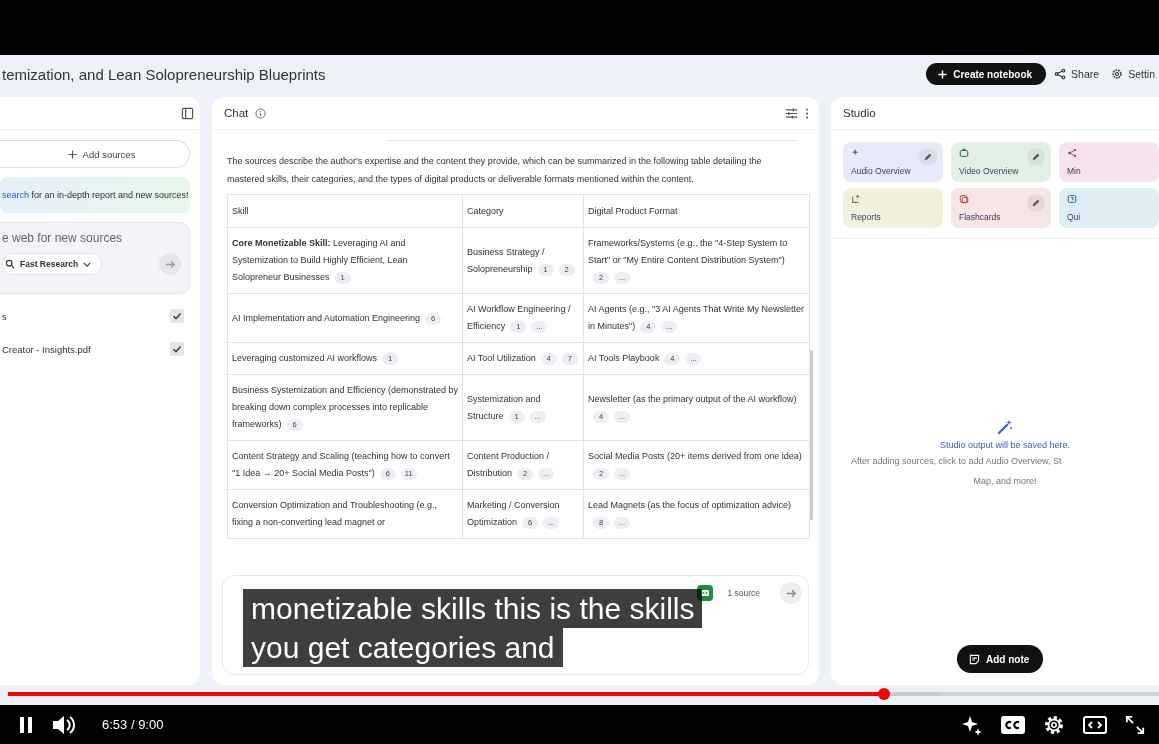 The image size is (1159, 744). What do you see at coordinates (240, 210) in the screenshot?
I see `column-header: Skill` at bounding box center [240, 210].